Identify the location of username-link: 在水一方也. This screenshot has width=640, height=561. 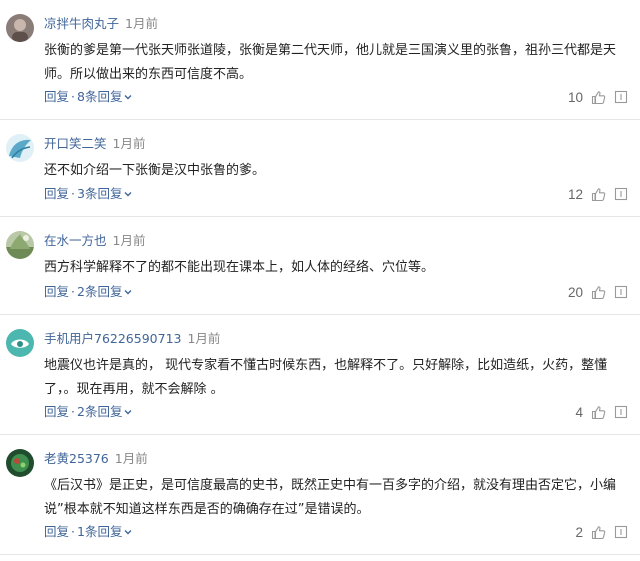
(75, 240).